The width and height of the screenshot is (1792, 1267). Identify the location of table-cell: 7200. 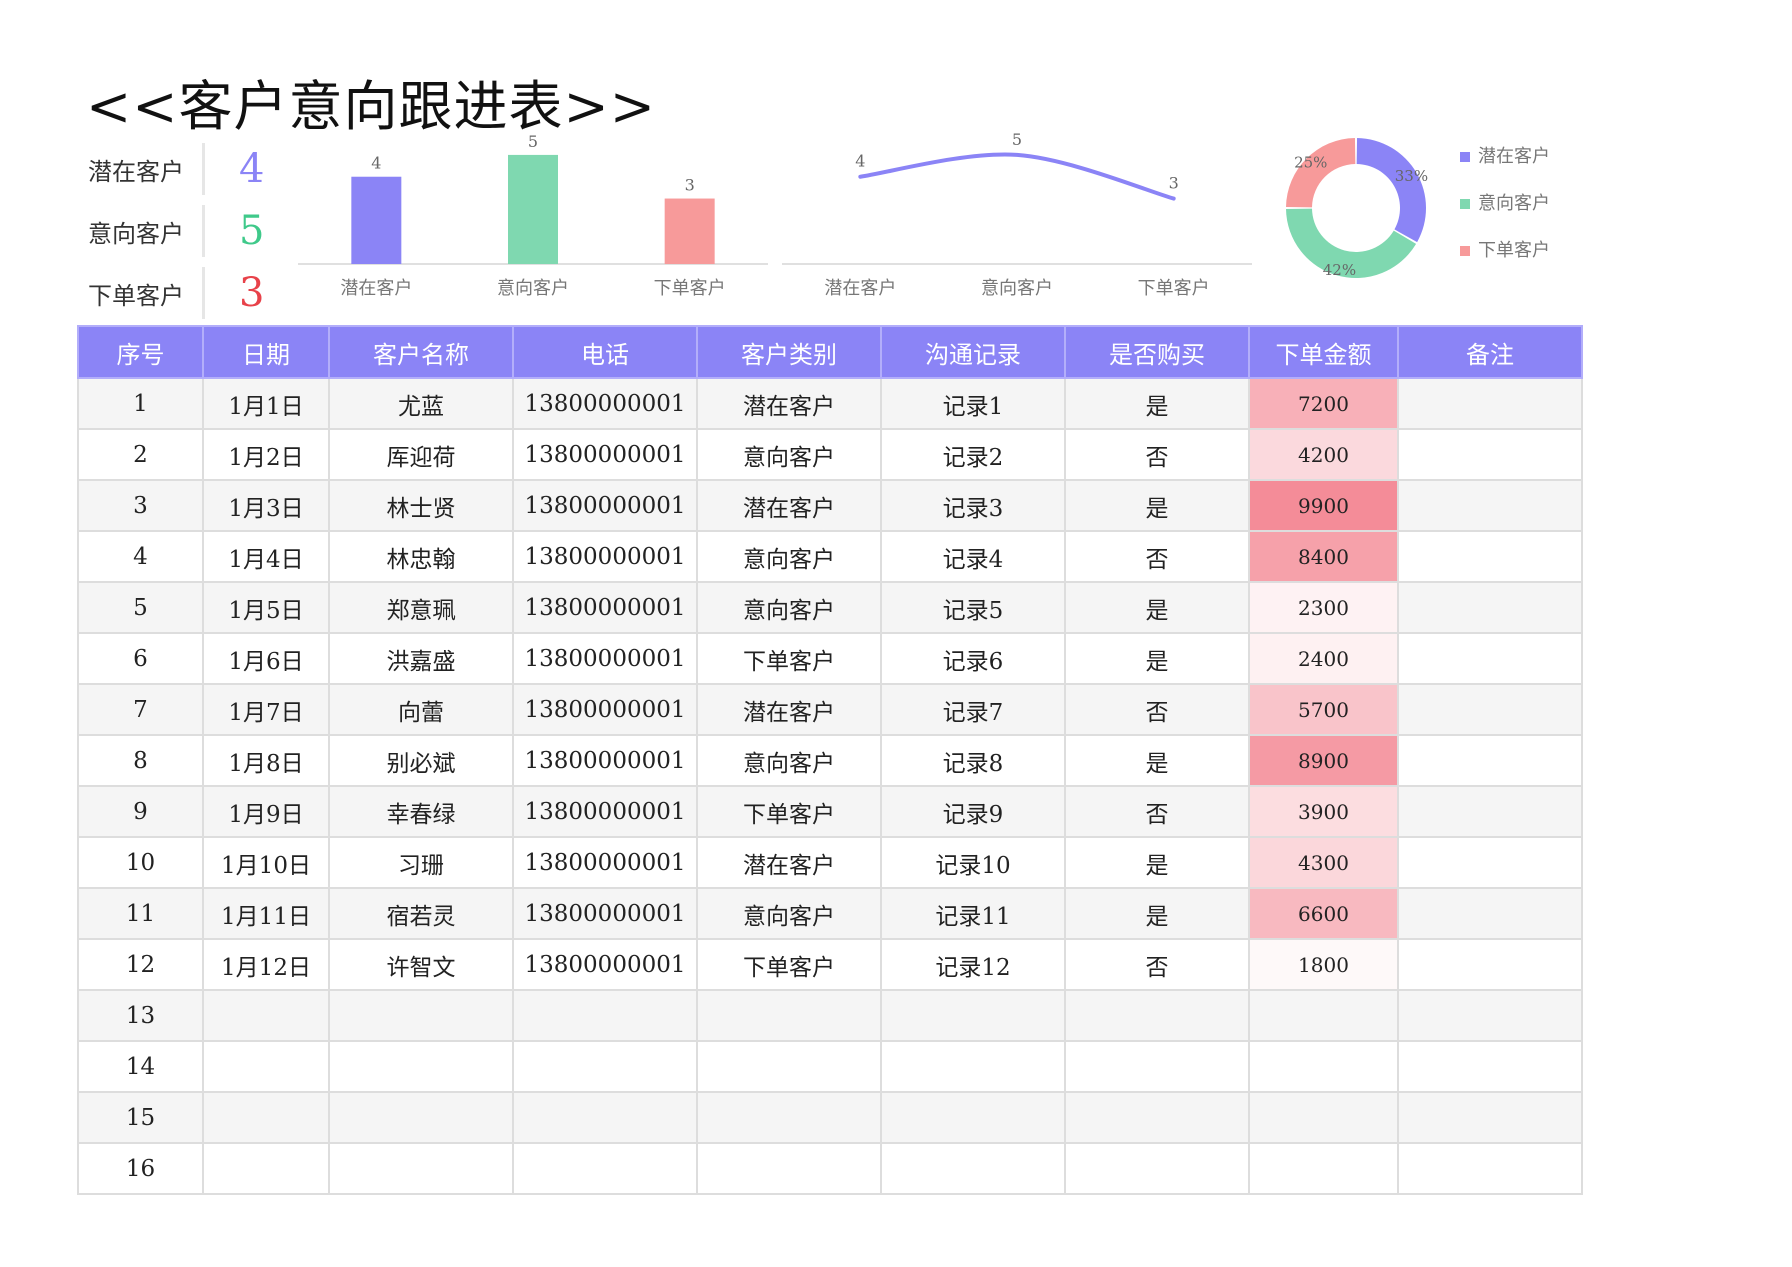
(1323, 403).